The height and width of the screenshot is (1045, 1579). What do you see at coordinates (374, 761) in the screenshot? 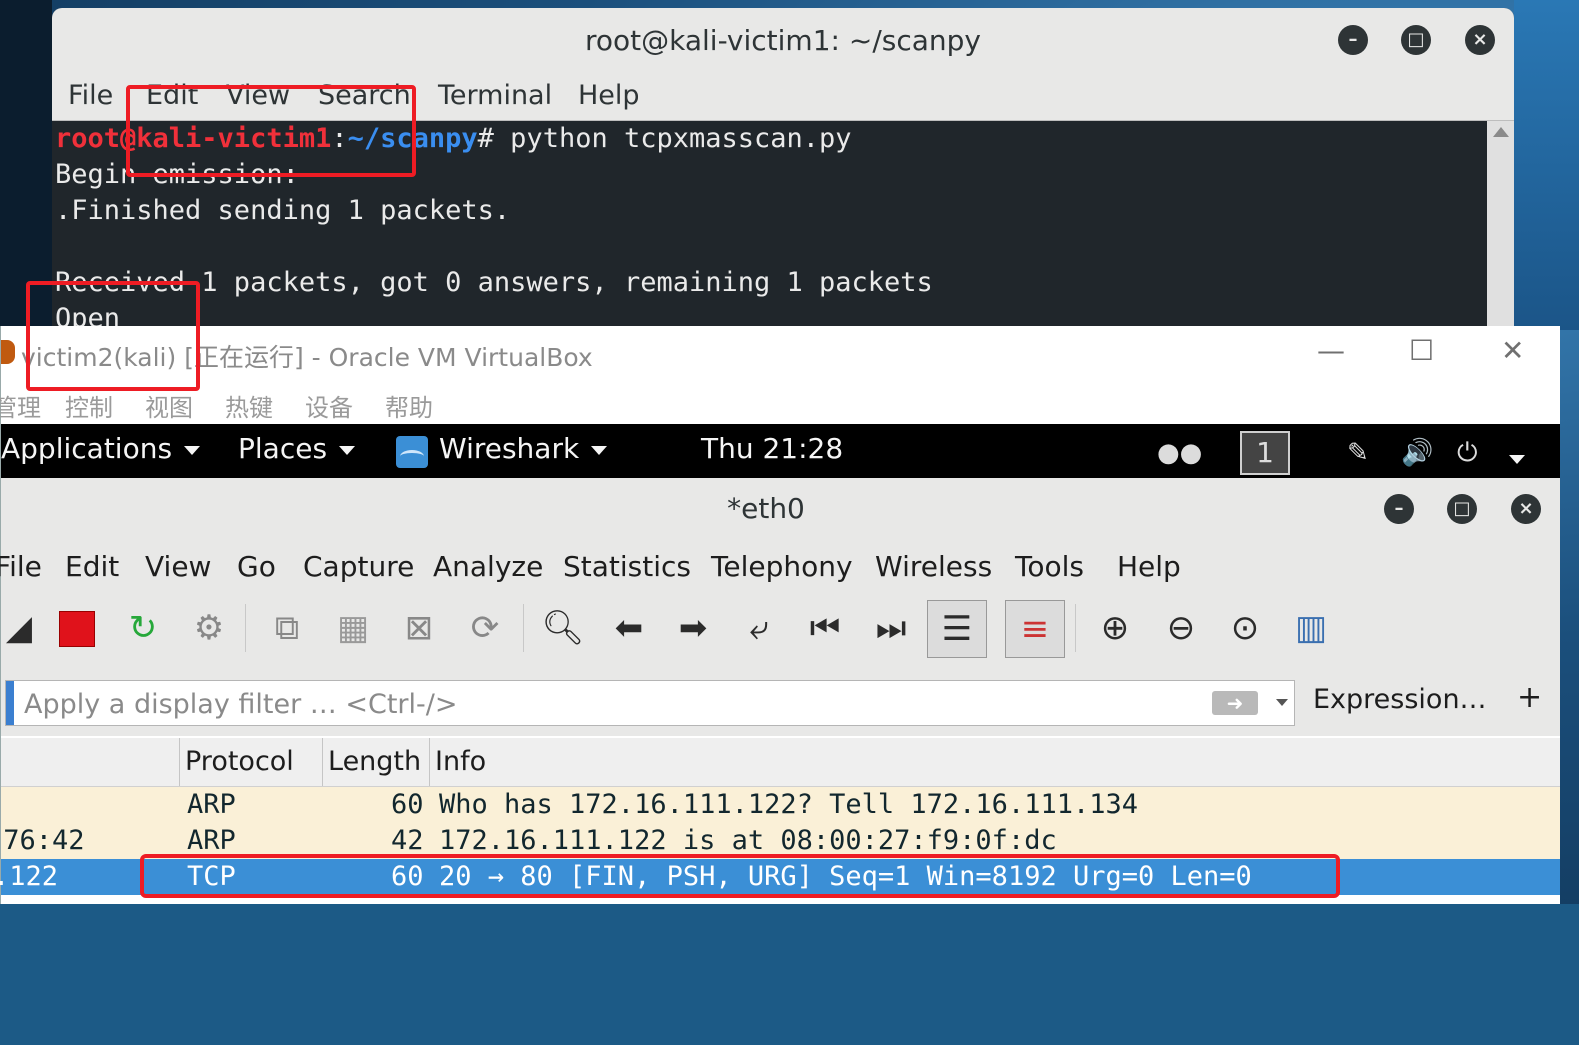
I see `column-length: Length` at bounding box center [374, 761].